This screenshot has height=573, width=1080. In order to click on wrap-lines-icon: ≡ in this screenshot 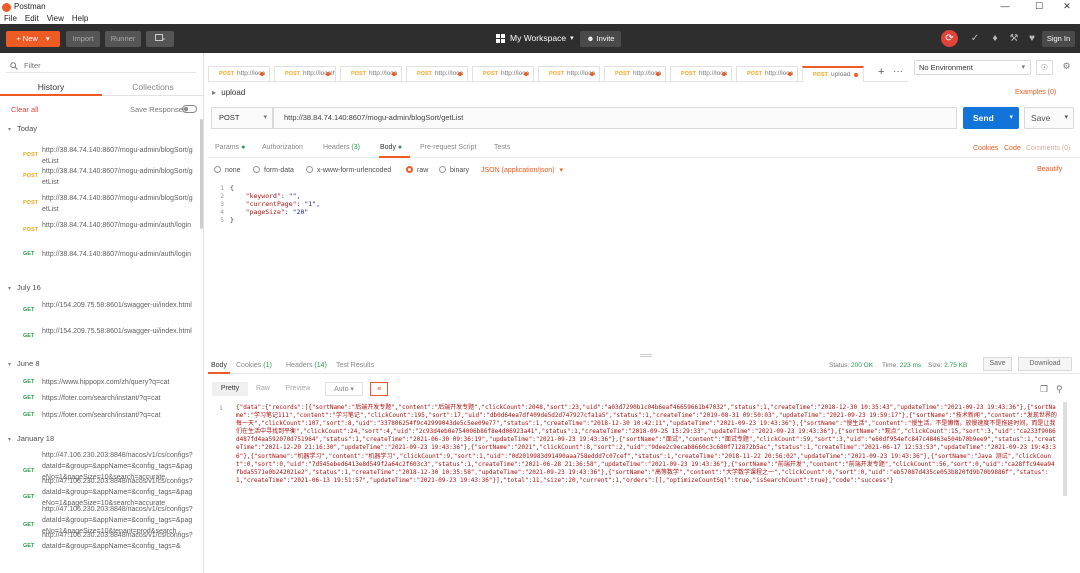, I will do `click(379, 389)`.